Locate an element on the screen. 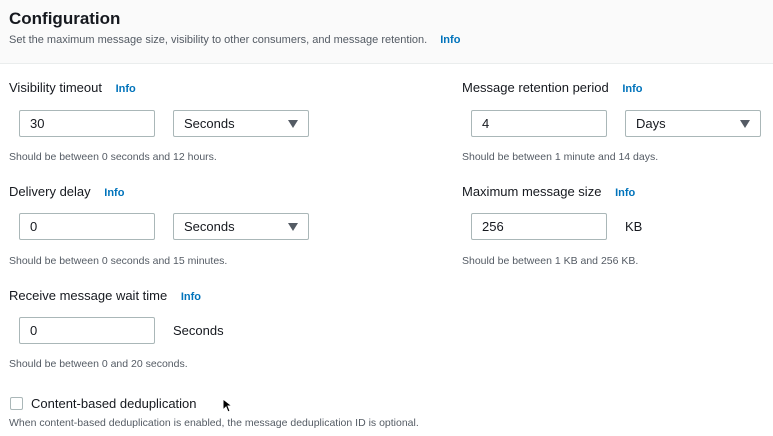 The height and width of the screenshot is (436, 773). retention-period-unit-select: Days is located at coordinates (693, 123).